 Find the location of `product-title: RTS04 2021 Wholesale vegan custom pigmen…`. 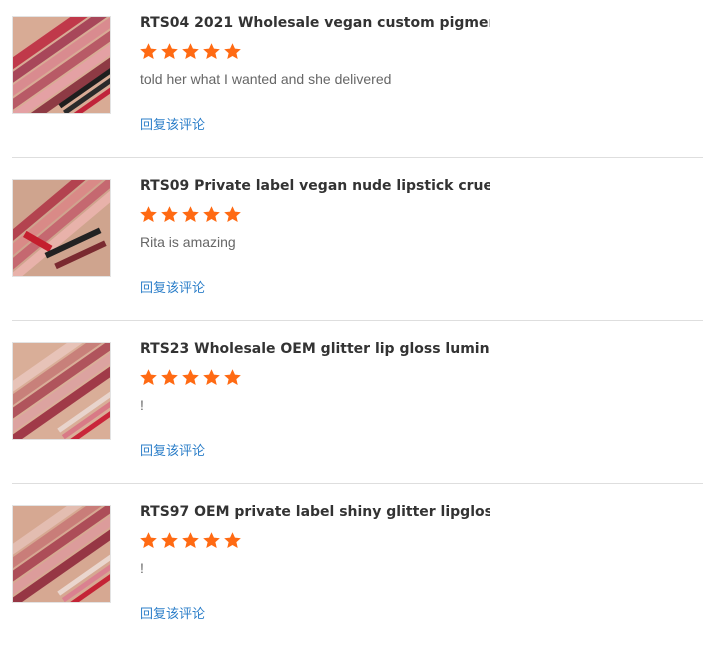

product-title: RTS04 2021 Wholesale vegan custom pigmen… is located at coordinates (315, 23).